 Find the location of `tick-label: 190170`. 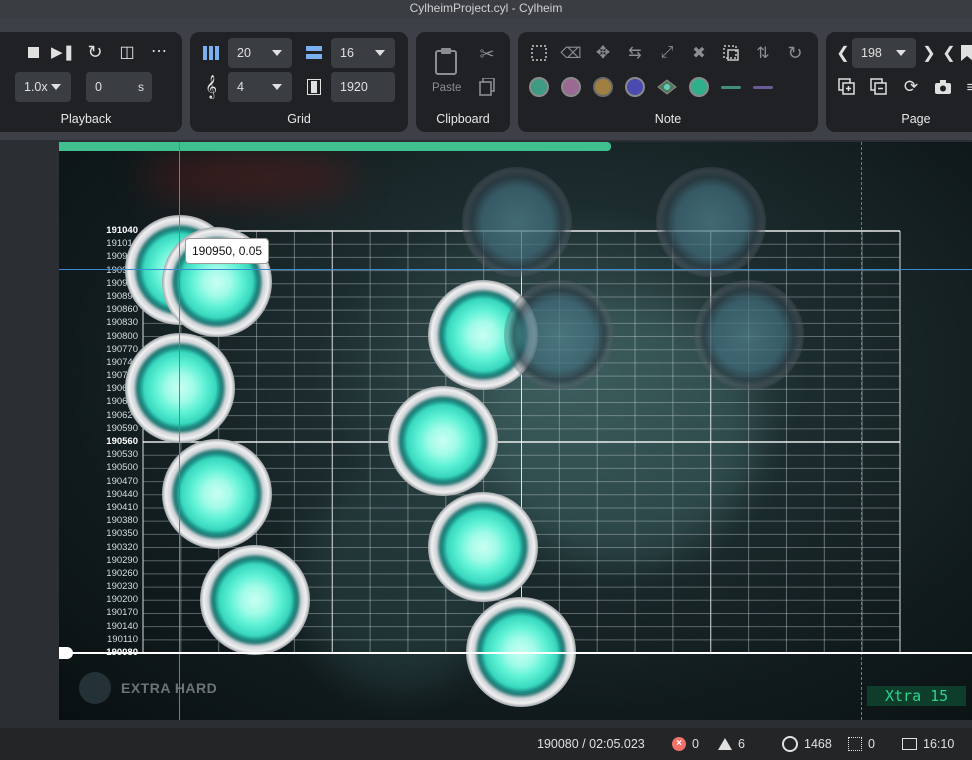

tick-label: 190170 is located at coordinates (122, 613).